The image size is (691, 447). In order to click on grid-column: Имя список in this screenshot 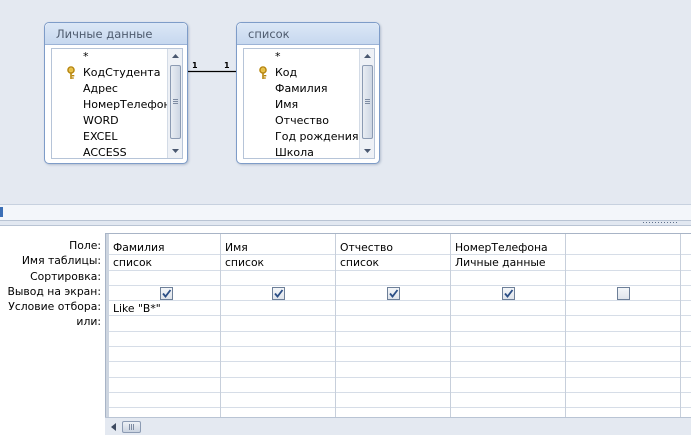, I will do `click(278, 326)`.